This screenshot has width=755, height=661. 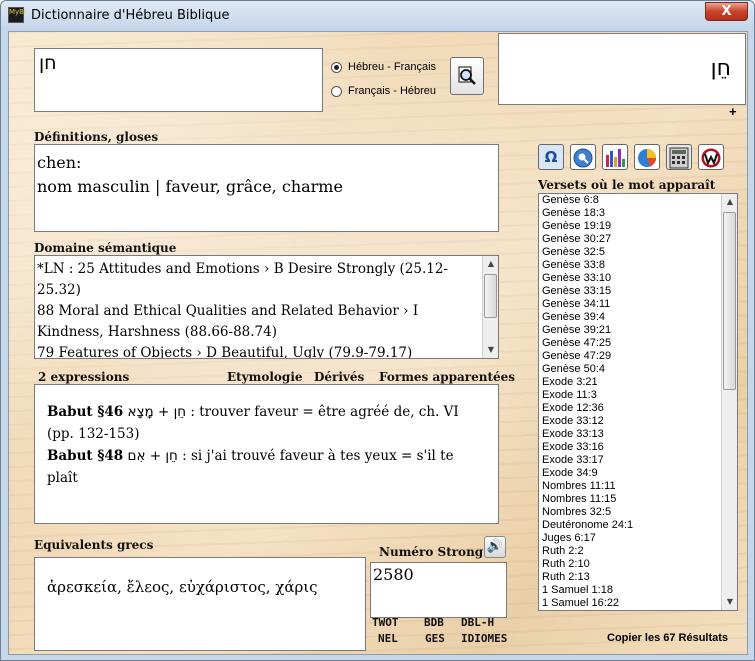 What do you see at coordinates (631, 369) in the screenshot?
I see `verse-item: Genèse 50:4` at bounding box center [631, 369].